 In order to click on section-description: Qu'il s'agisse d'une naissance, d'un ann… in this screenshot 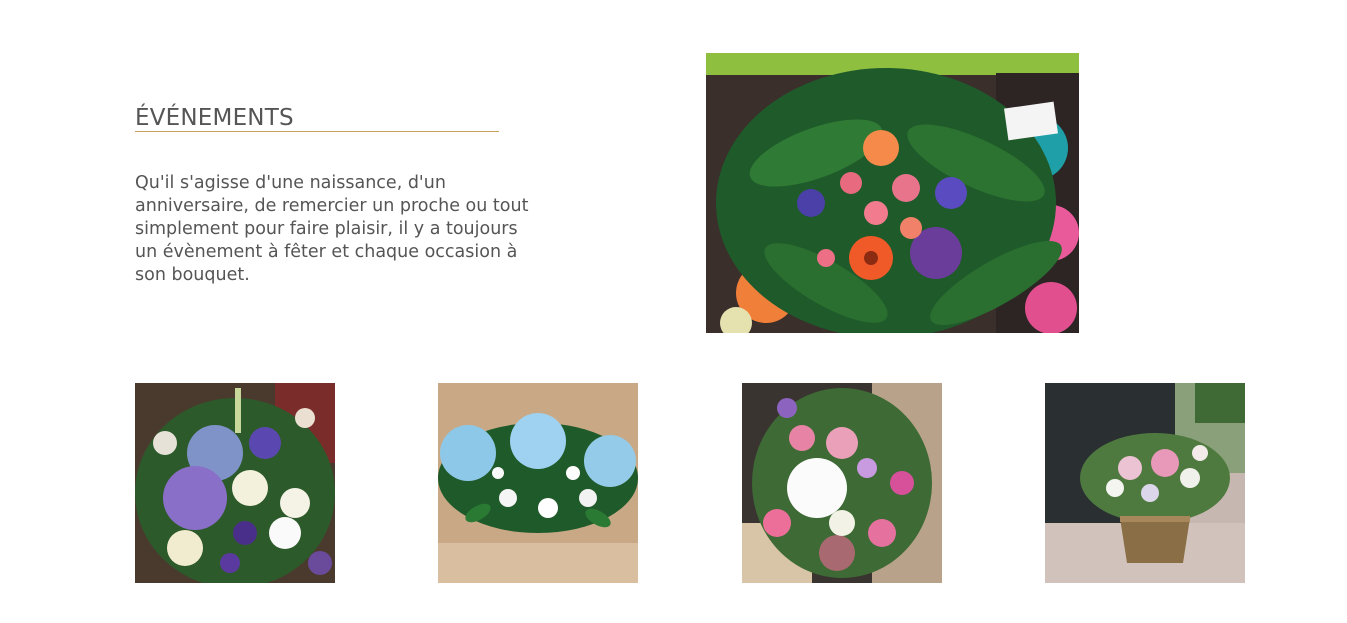, I will do `click(332, 229)`.